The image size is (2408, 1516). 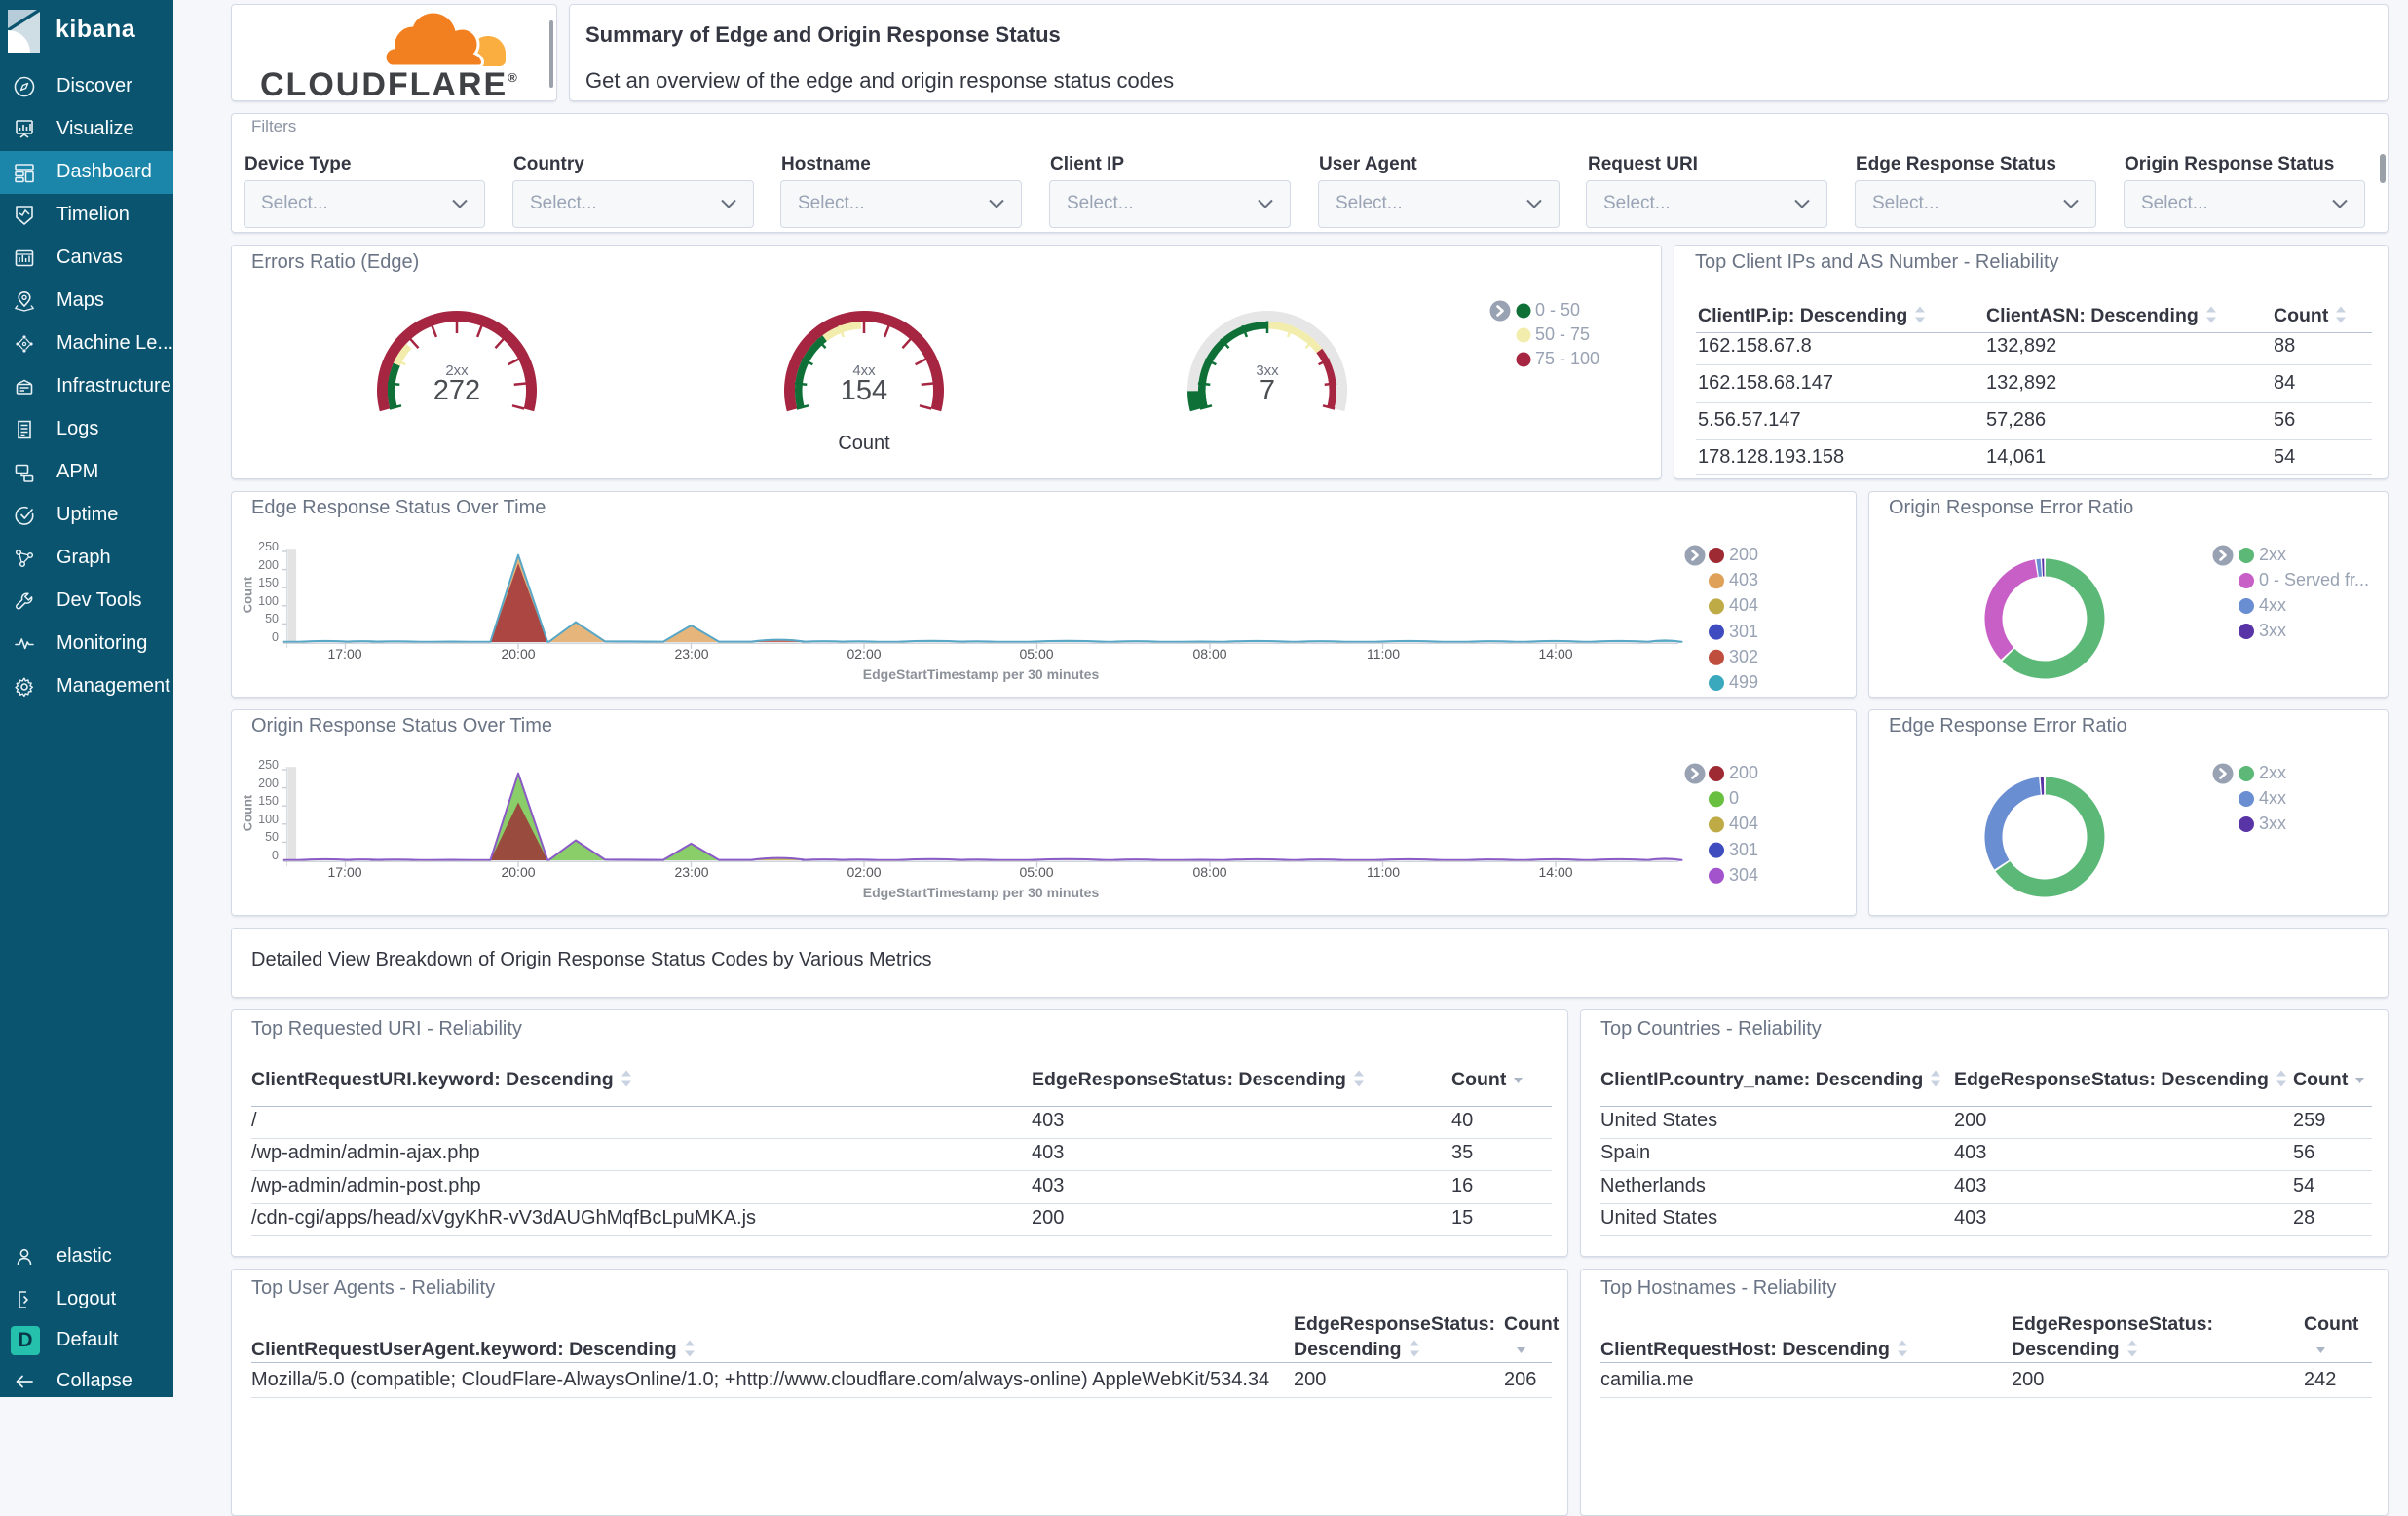 What do you see at coordinates (456, 390) in the screenshot?
I see `svg-text: 272` at bounding box center [456, 390].